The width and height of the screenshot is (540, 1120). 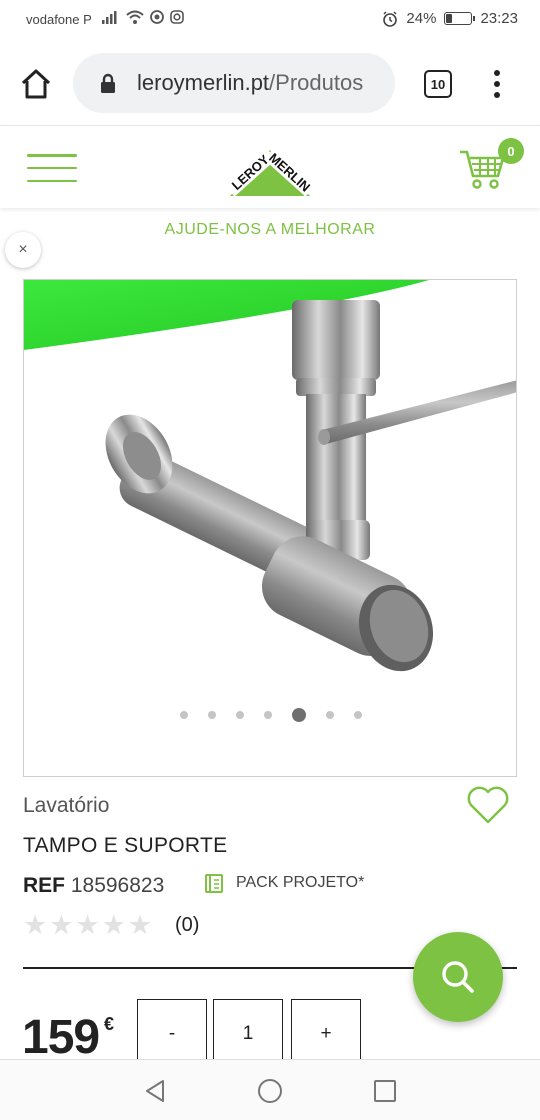 What do you see at coordinates (385, 1091) in the screenshot?
I see `recent-apps-icon` at bounding box center [385, 1091].